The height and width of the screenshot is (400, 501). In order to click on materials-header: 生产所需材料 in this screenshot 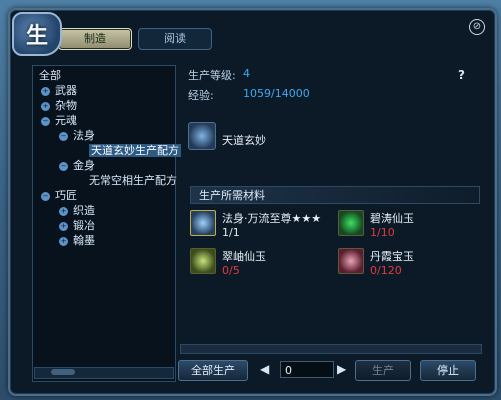, I will do `click(335, 195)`.